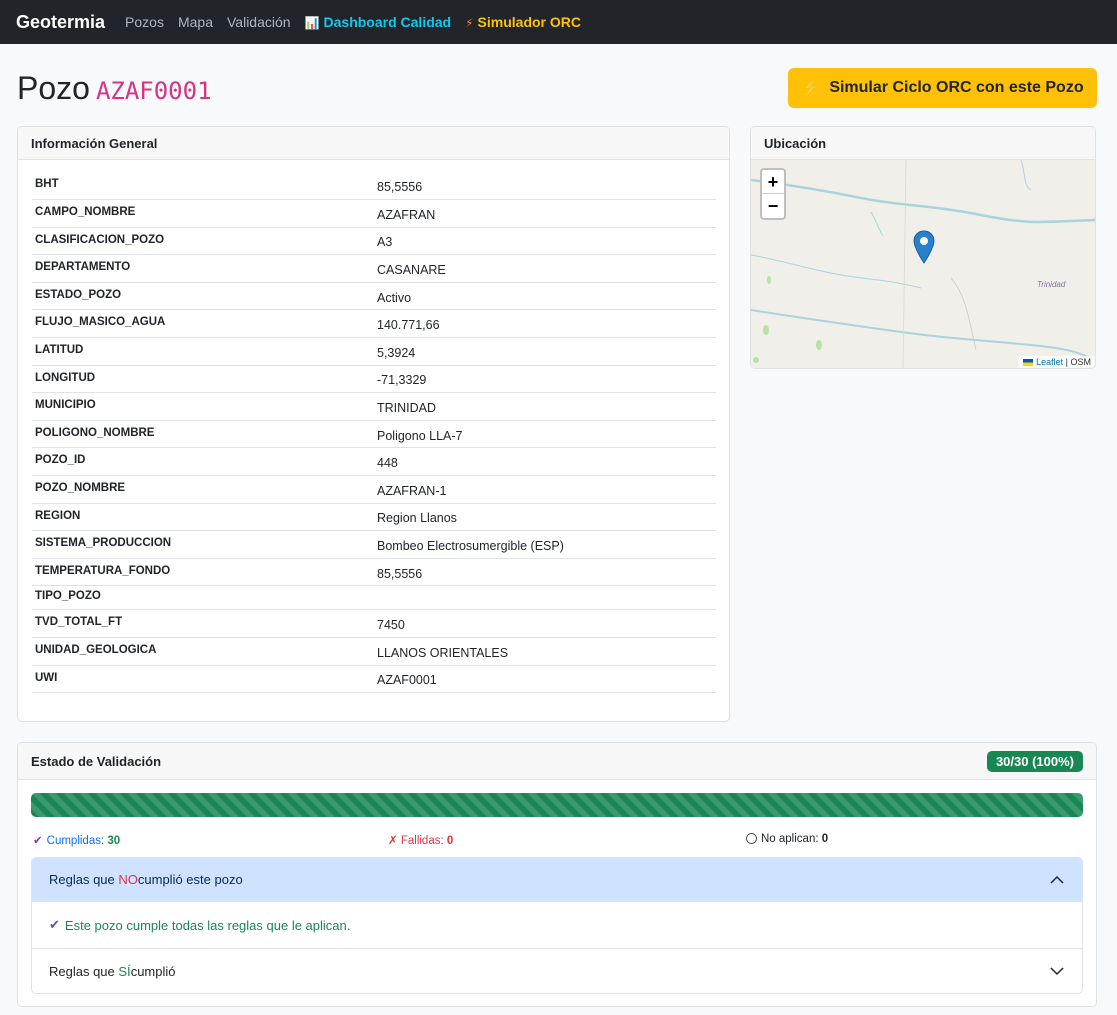  I want to click on page-title: Pozo AZAF0001, so click(114, 88).